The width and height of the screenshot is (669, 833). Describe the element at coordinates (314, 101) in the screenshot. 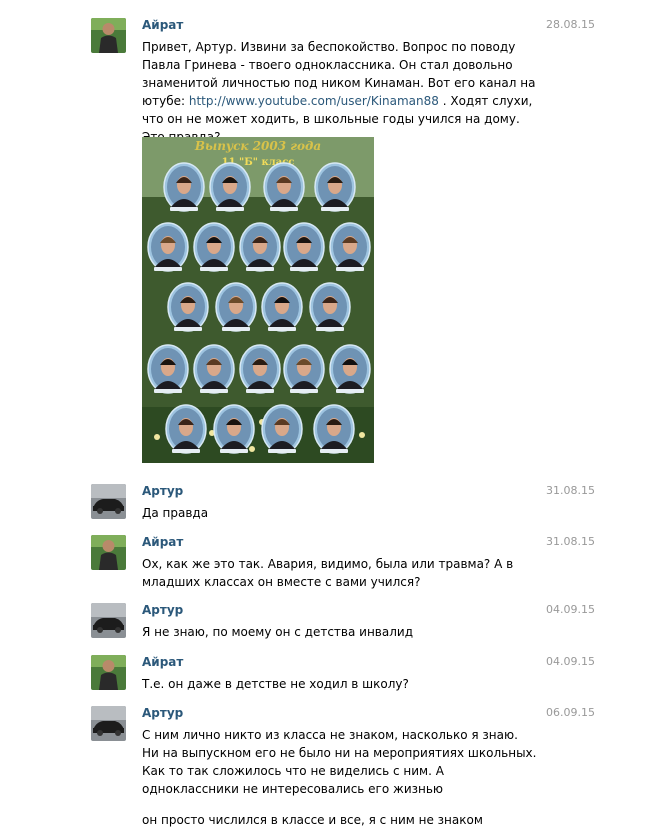

I see `youtube-link: http://www.youtube.com/user/Kinaman88` at that location.